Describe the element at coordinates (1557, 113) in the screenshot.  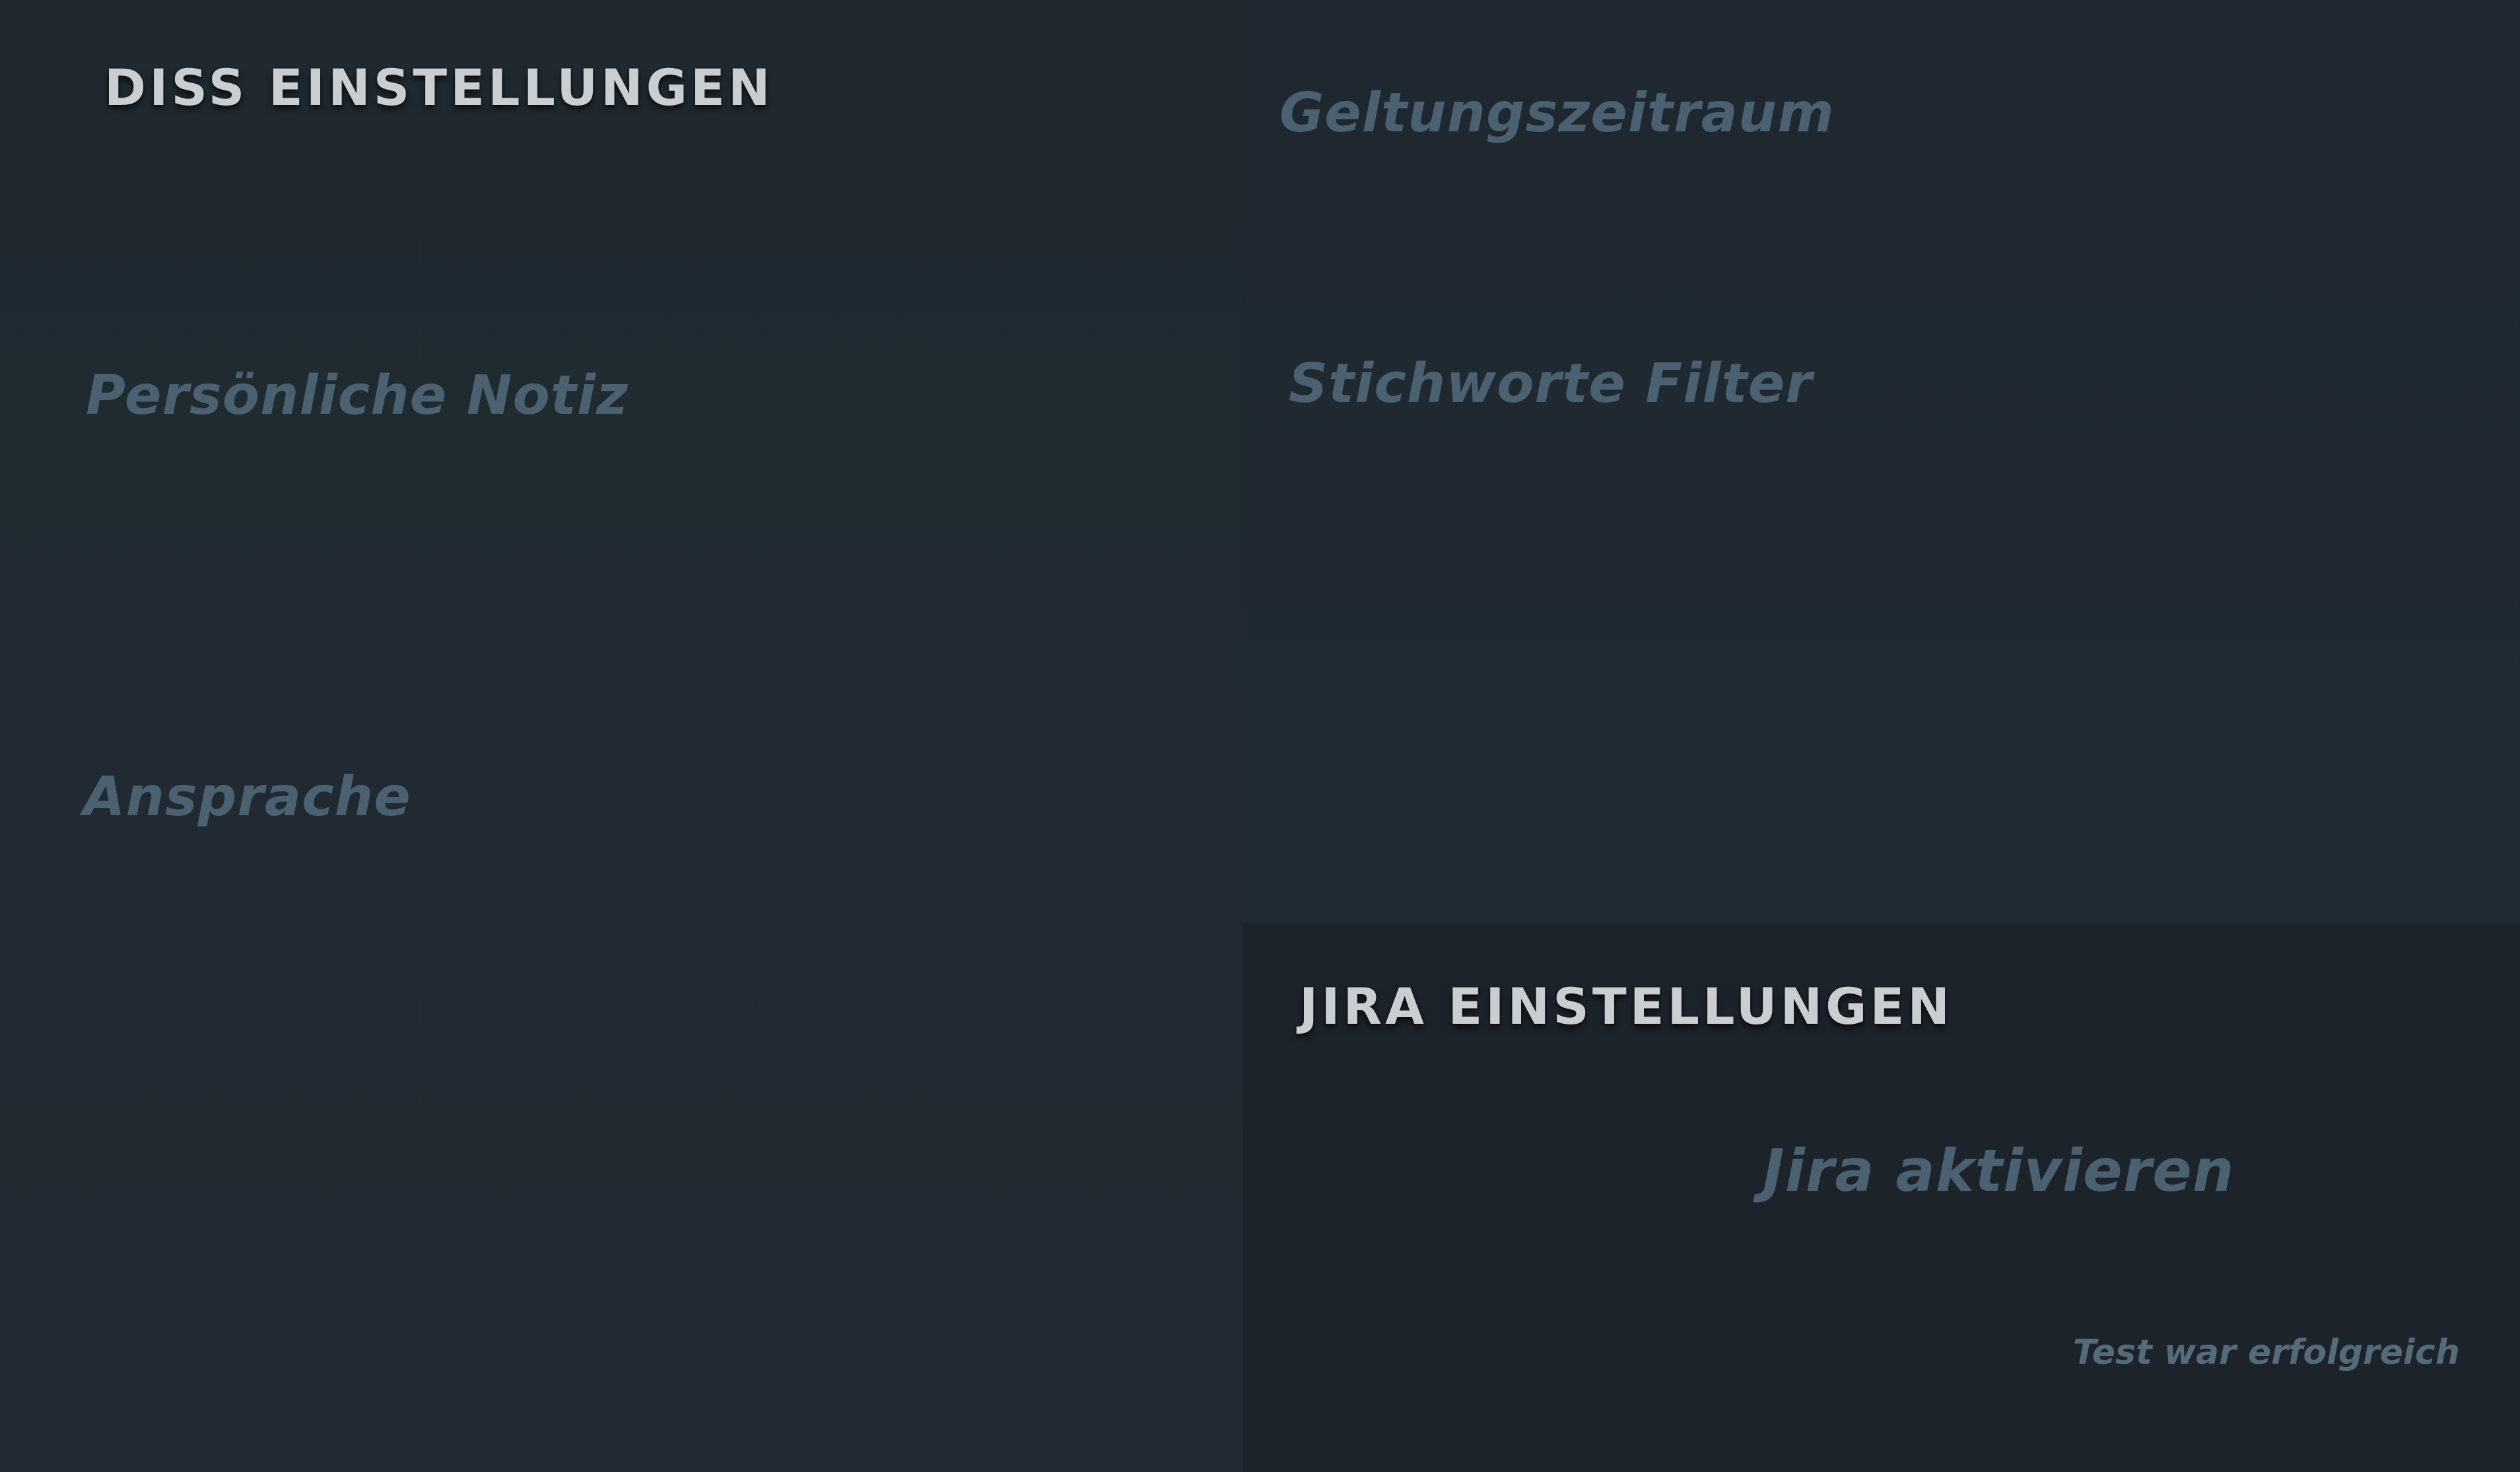
I see `validity-period-label: Geltungszeitraum` at that location.